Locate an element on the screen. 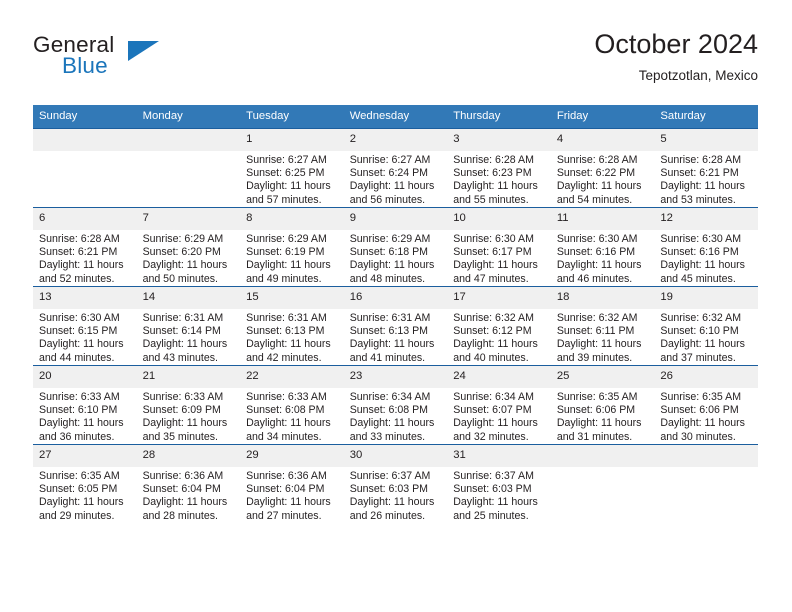 This screenshot has width=792, height=612. daylight-text: Daylight: 11 hours and 41 minutes. is located at coordinates (392, 351).